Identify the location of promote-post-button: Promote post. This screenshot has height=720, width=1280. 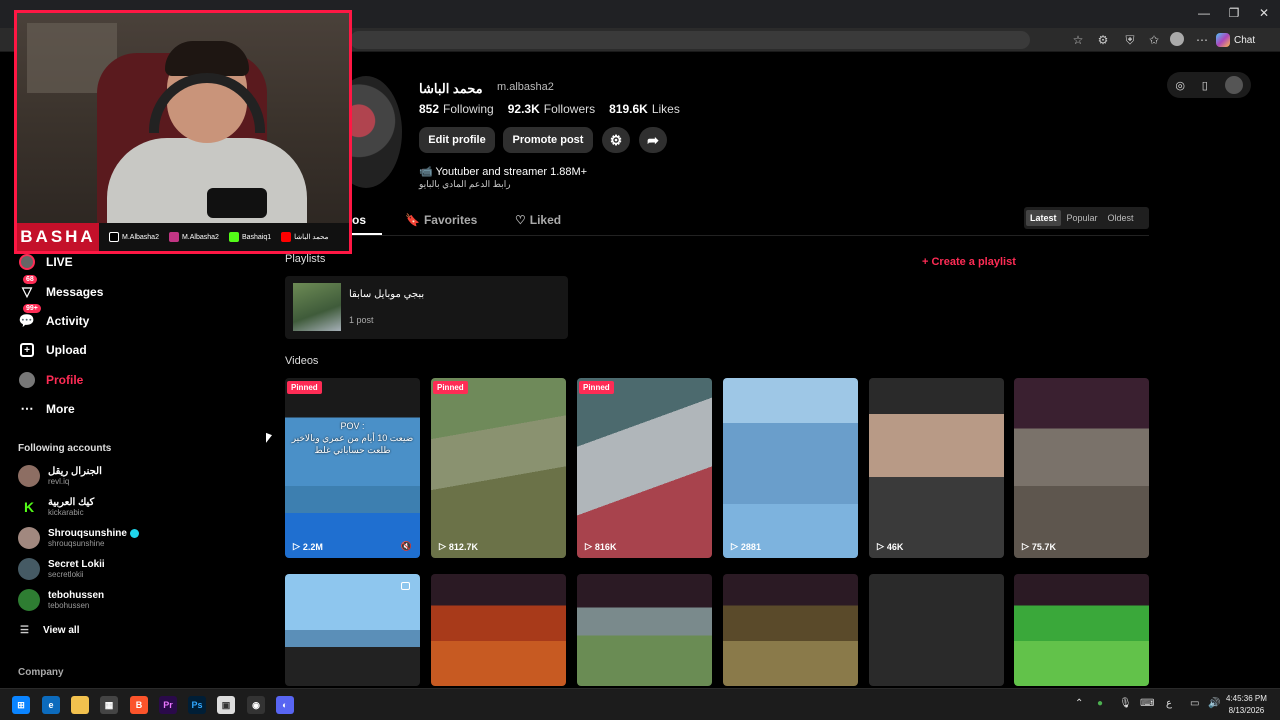
(548, 140).